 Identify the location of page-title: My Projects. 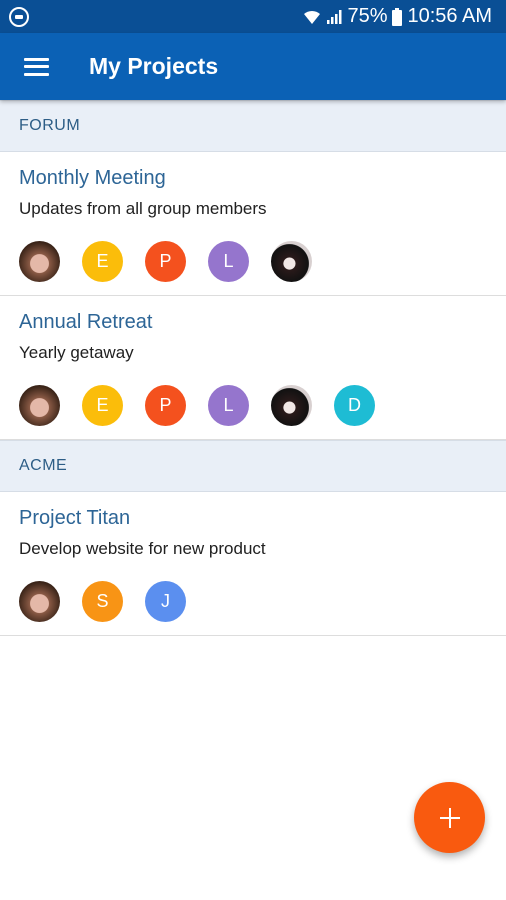
(154, 66).